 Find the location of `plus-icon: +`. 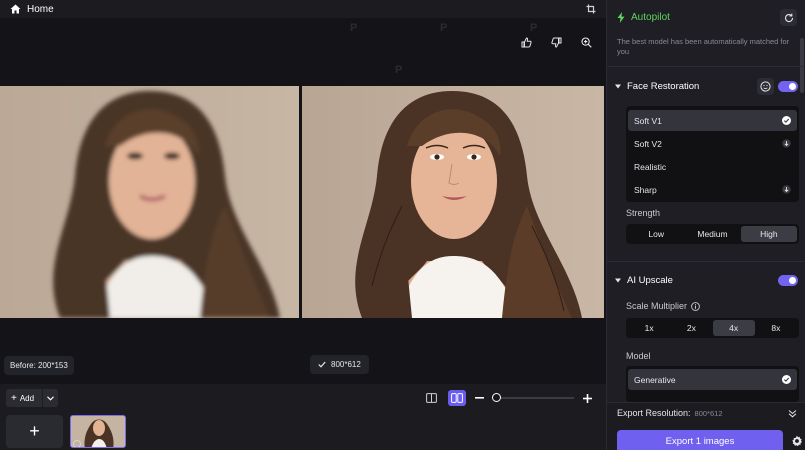

plus-icon: + is located at coordinates (14, 398).